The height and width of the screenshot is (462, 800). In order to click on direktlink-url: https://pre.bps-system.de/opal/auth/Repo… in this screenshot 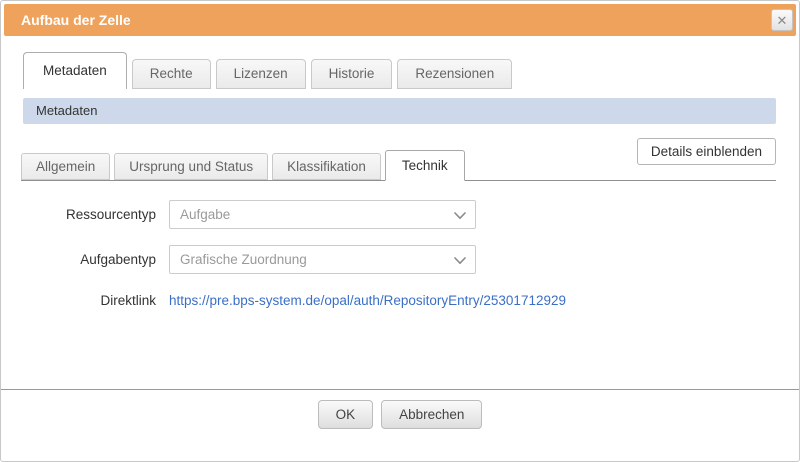, I will do `click(367, 300)`.